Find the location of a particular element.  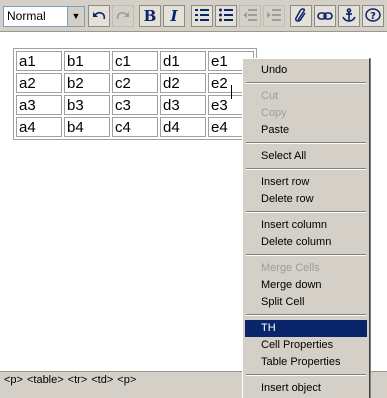

undo-icon is located at coordinates (99, 16).